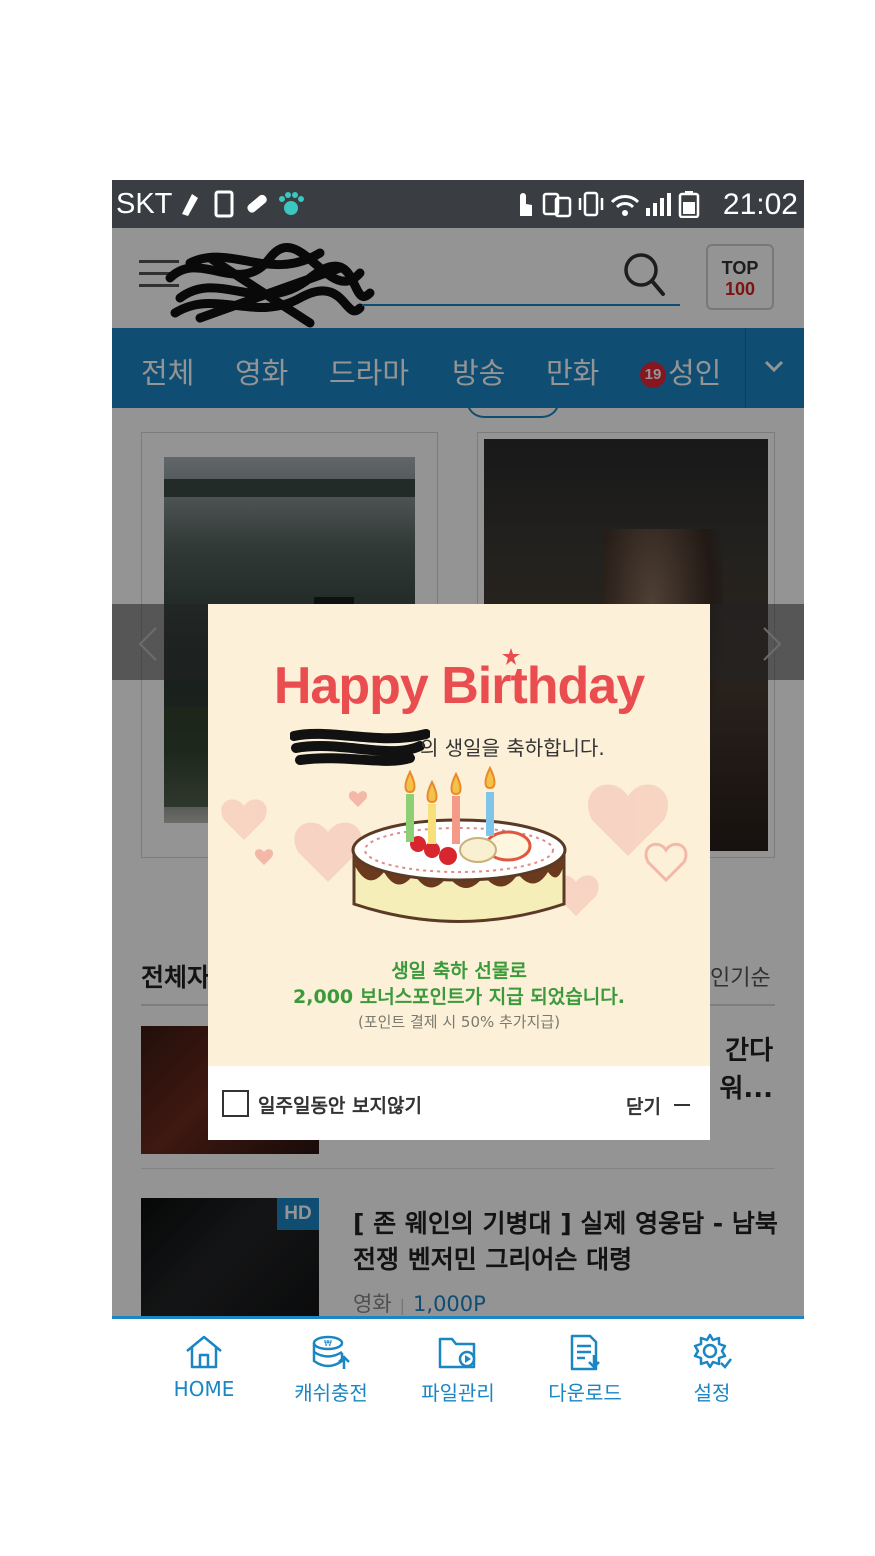  I want to click on phone-notification-icon, so click(224, 204).